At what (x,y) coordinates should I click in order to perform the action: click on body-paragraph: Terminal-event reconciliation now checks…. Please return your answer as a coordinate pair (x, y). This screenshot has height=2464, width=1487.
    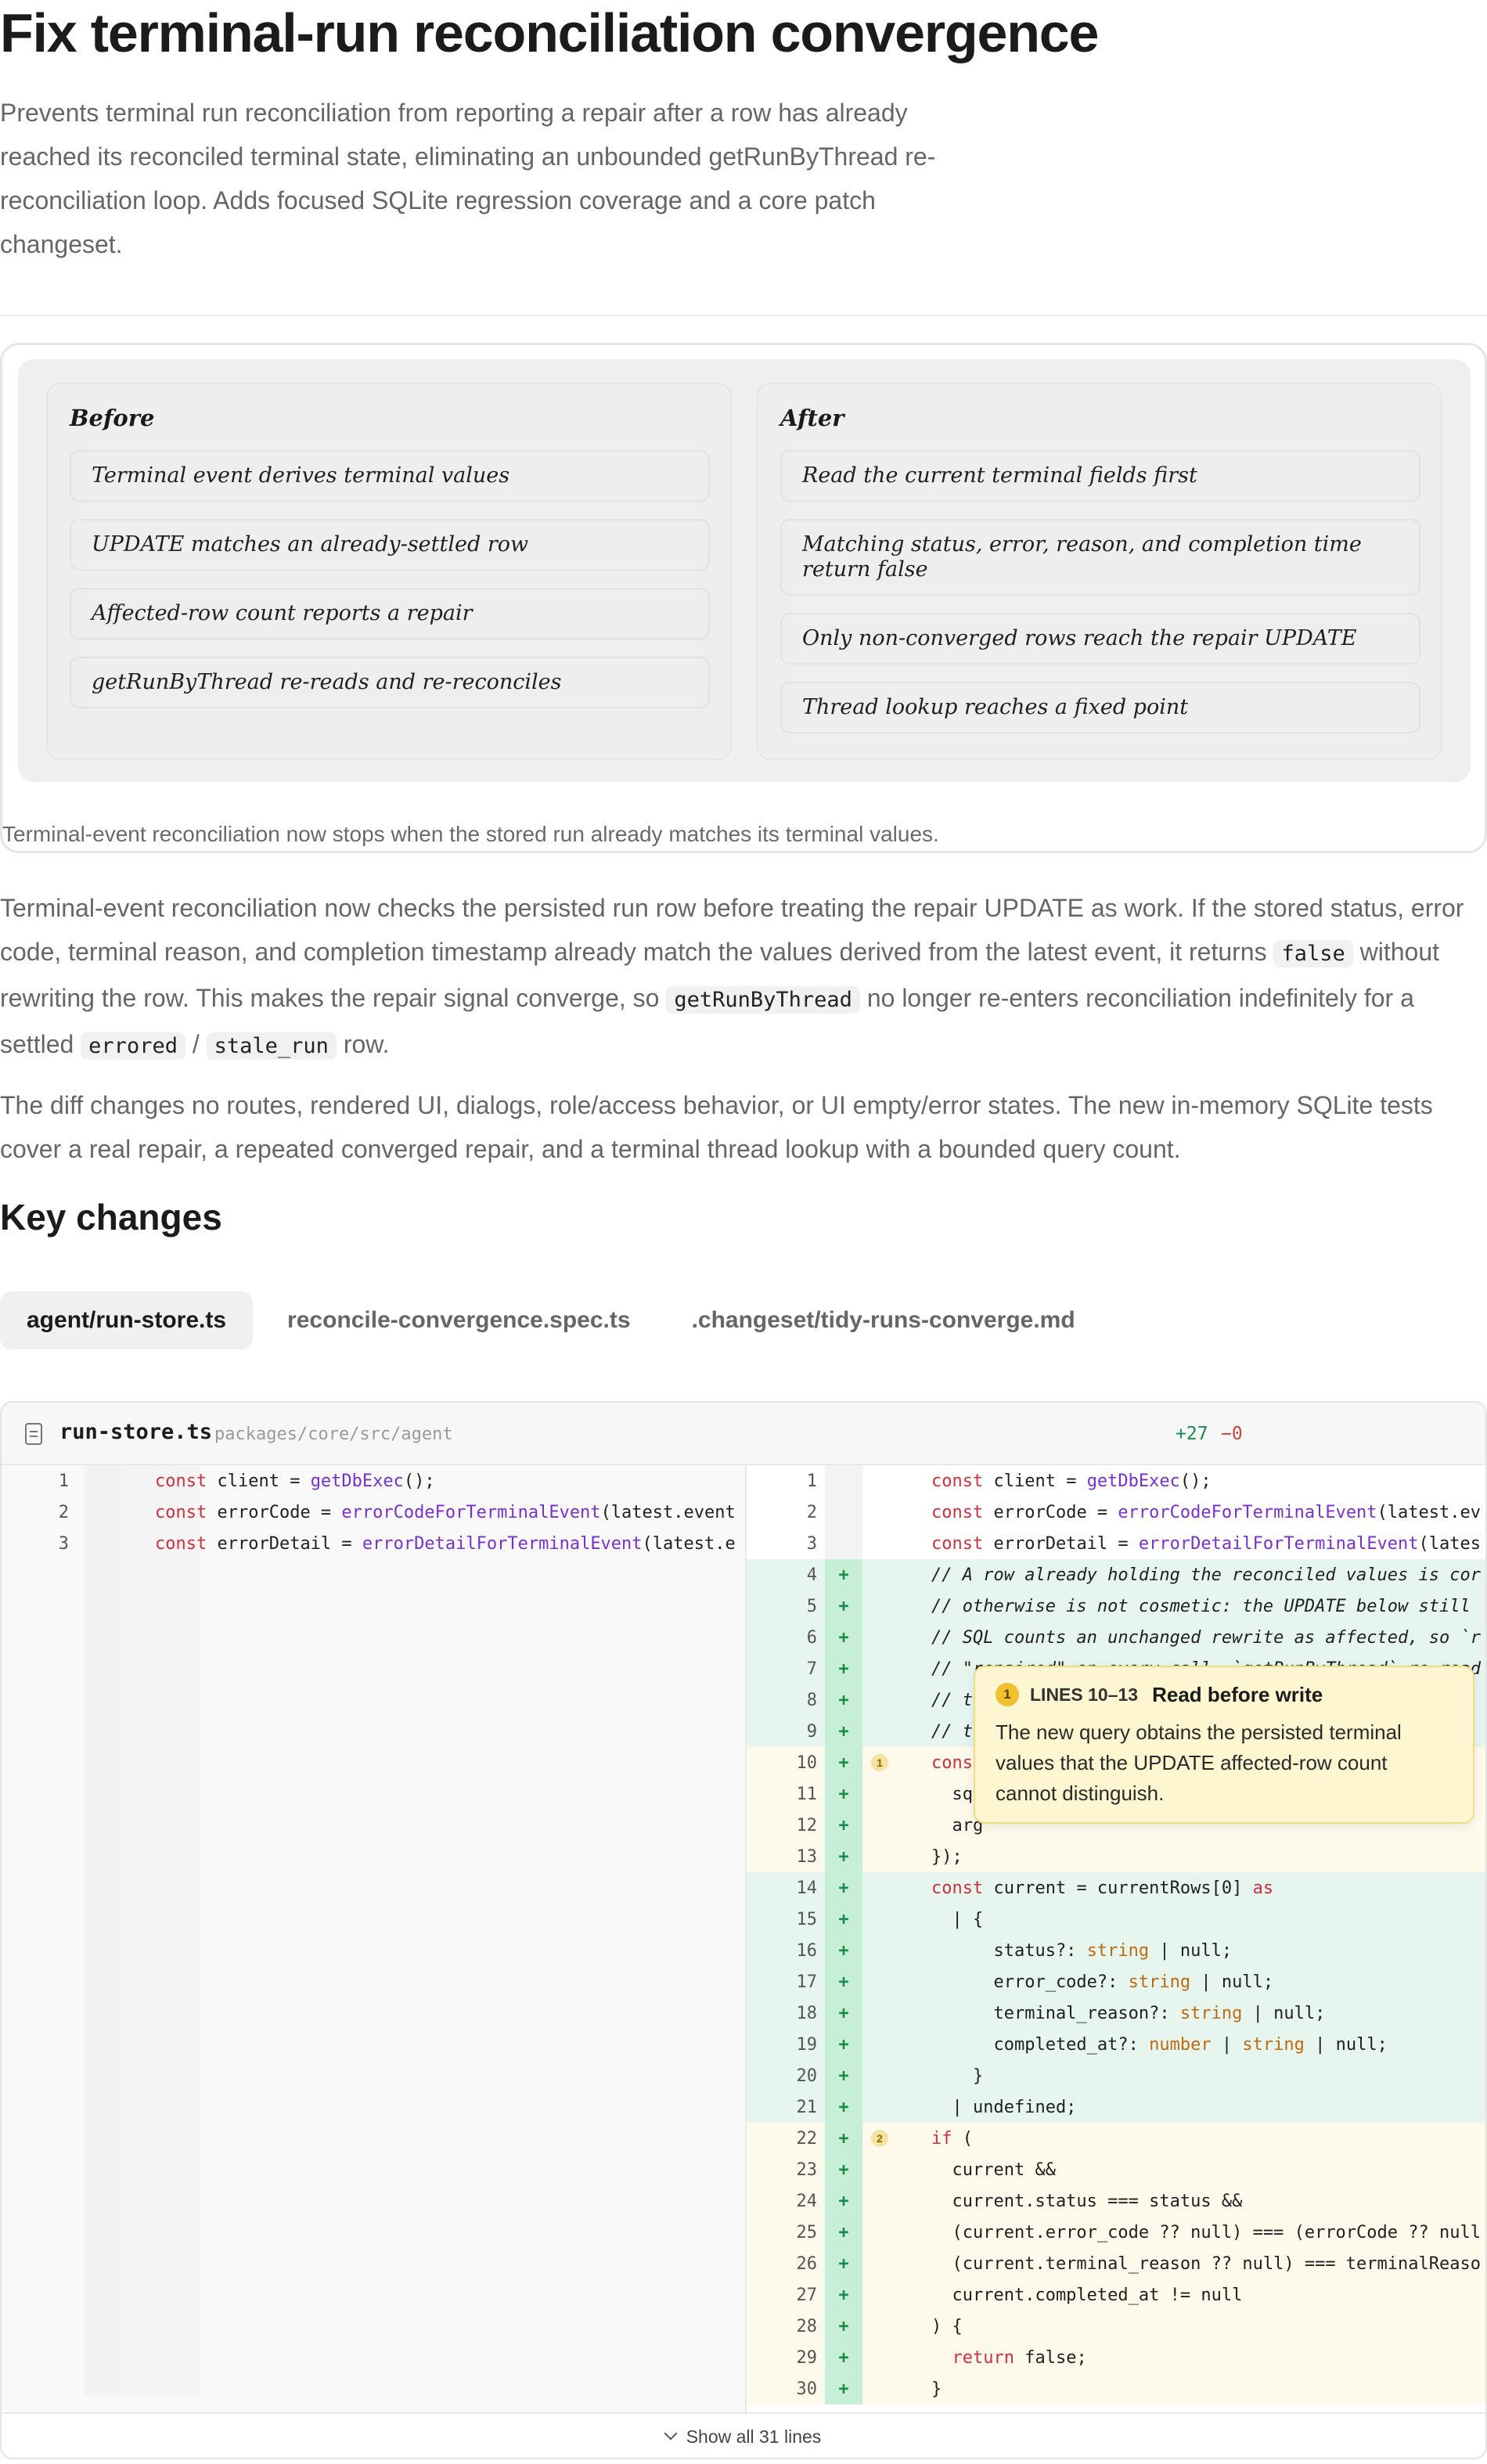
    Looking at the image, I should click on (735, 977).